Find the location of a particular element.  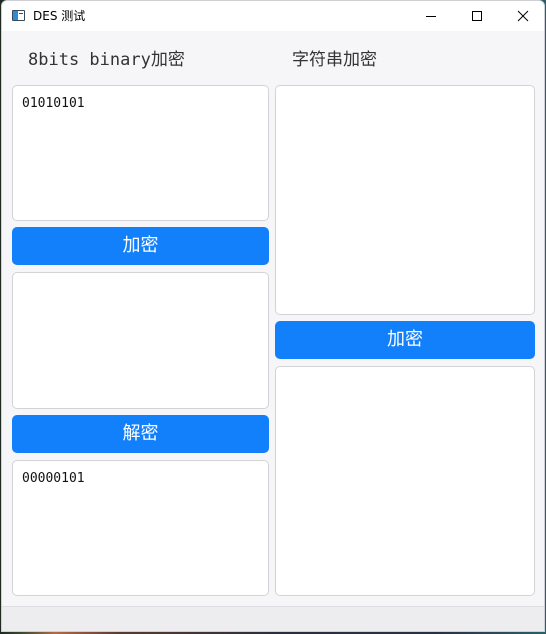

status-bar is located at coordinates (273, 618).